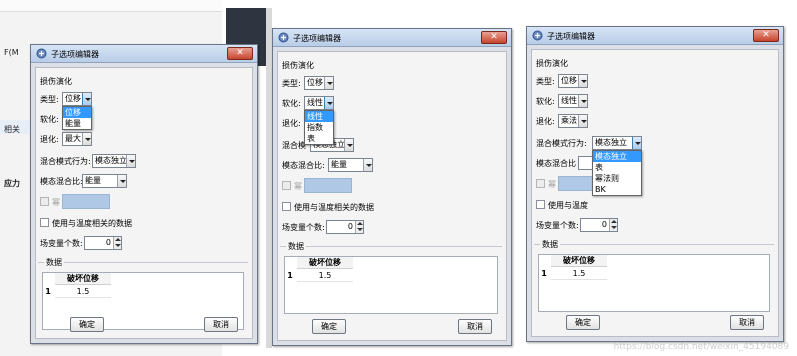 The image size is (797, 356). What do you see at coordinates (303, 227) in the screenshot?
I see `field-variables-label: 场变量个数:` at bounding box center [303, 227].